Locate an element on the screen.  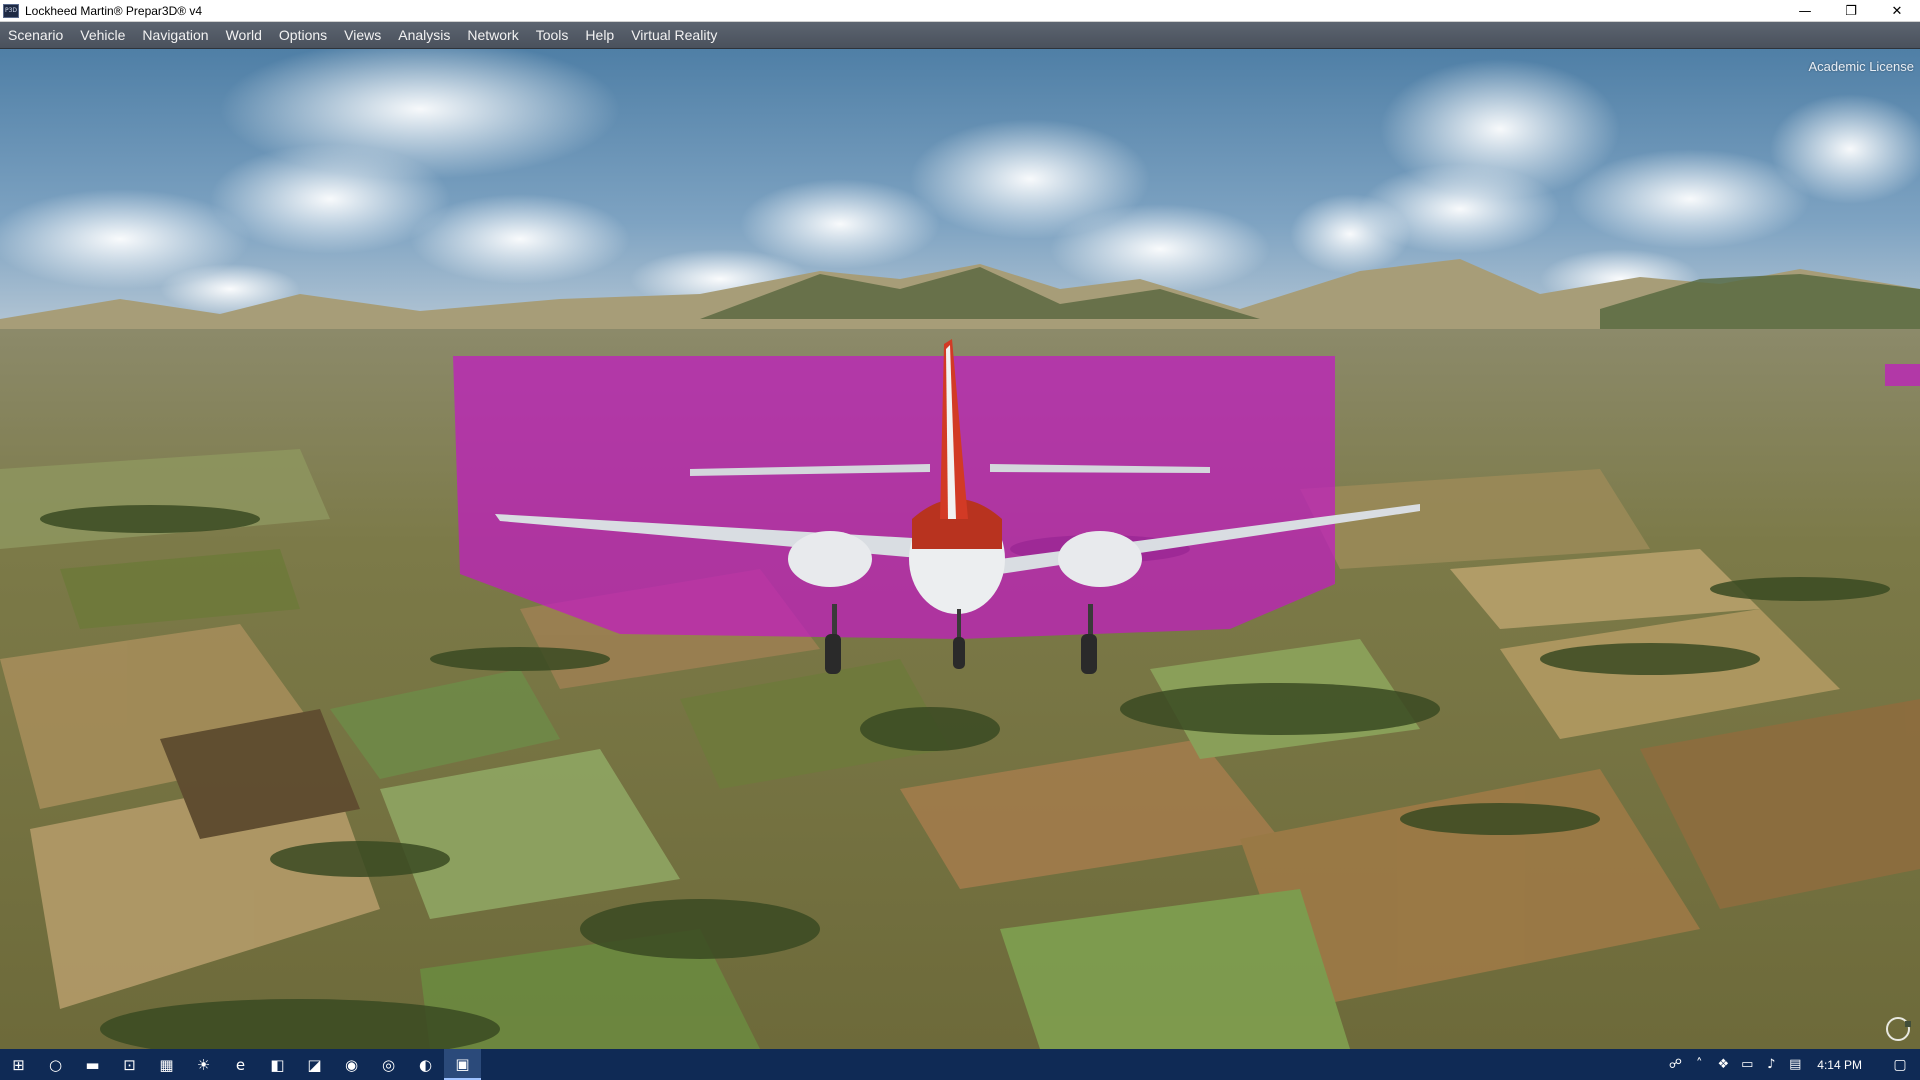
dropbox-icon: ❖ is located at coordinates (1723, 1064).